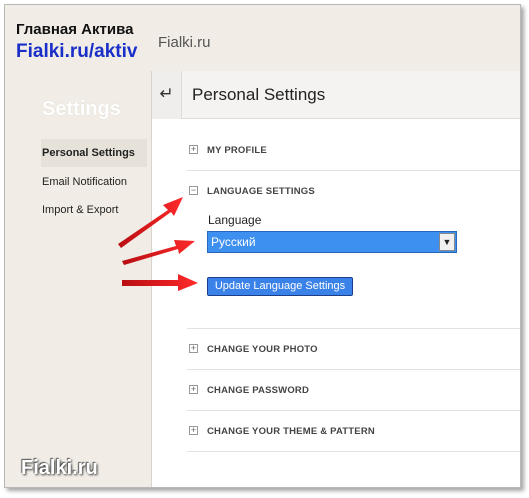 The image size is (529, 498). What do you see at coordinates (447, 242) in the screenshot?
I see `chevron-down-icon: ▼` at bounding box center [447, 242].